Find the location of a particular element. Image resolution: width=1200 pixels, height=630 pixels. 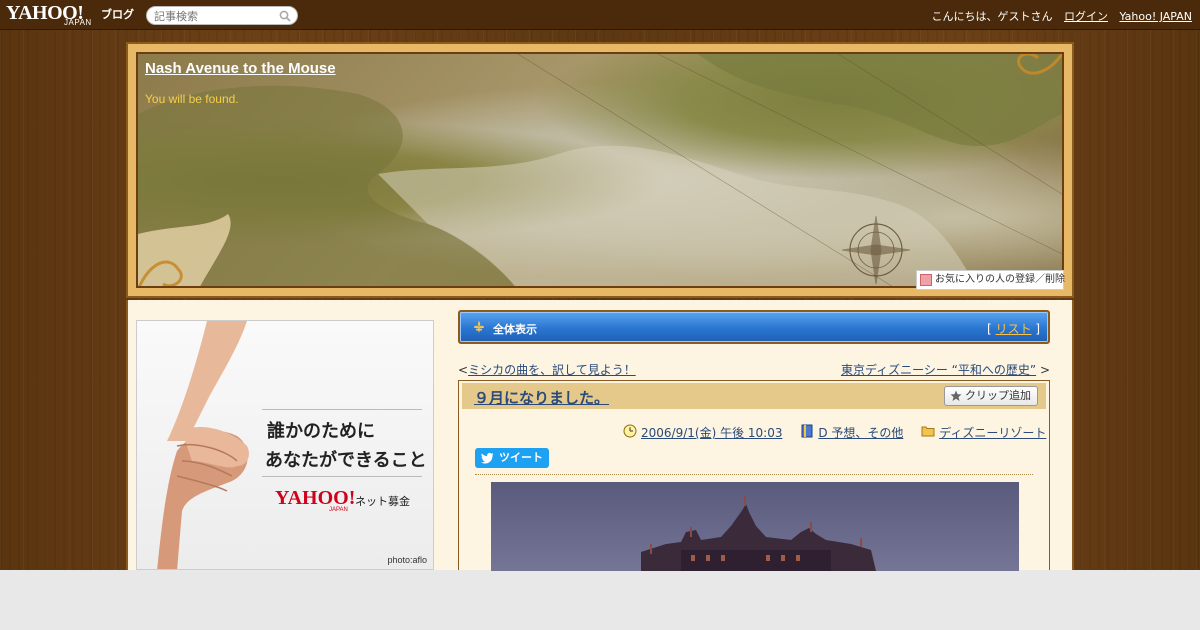

footer-area is located at coordinates (600, 600).